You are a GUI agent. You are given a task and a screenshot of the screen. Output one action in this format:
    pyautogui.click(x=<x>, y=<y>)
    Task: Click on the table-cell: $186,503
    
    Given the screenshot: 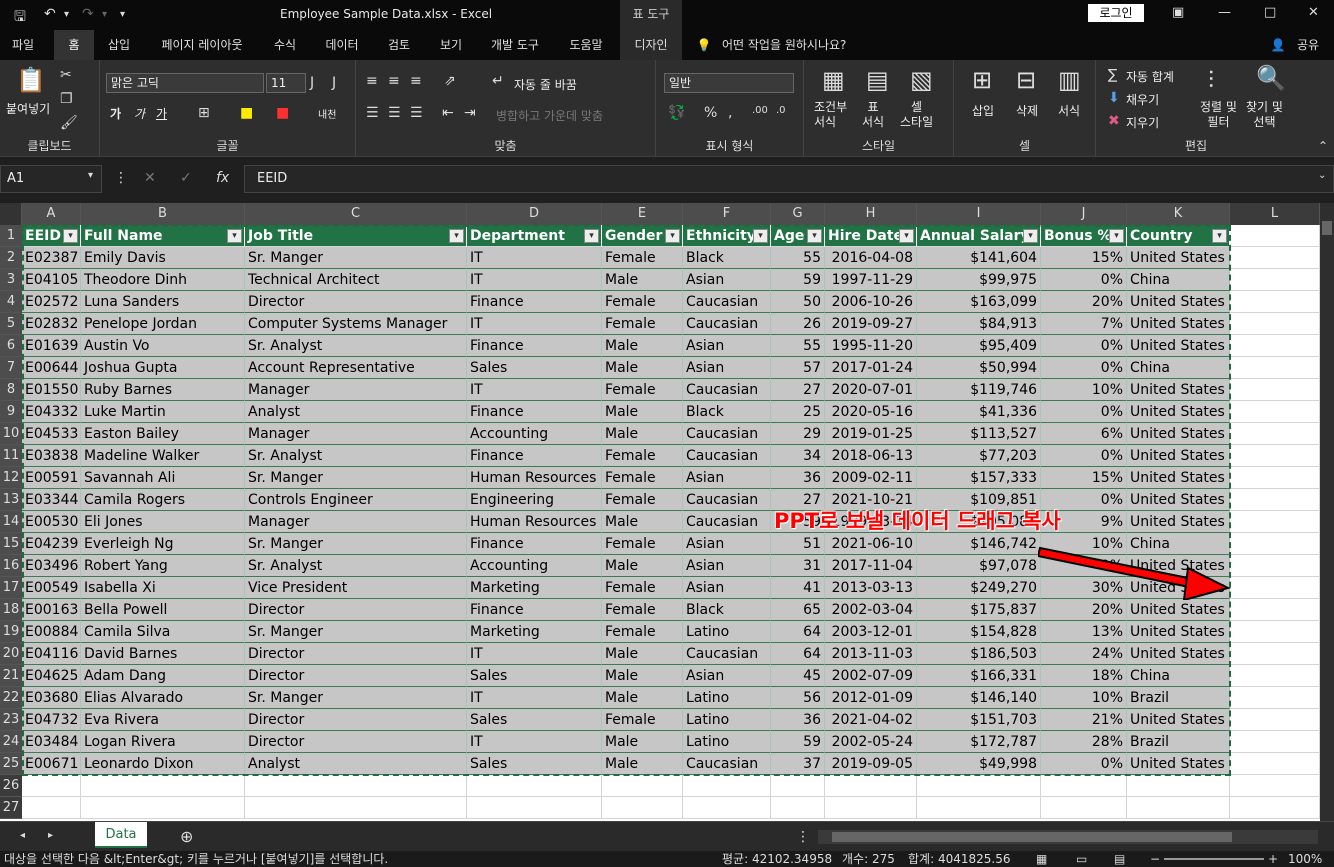 What is the action you would take?
    pyautogui.click(x=979, y=654)
    